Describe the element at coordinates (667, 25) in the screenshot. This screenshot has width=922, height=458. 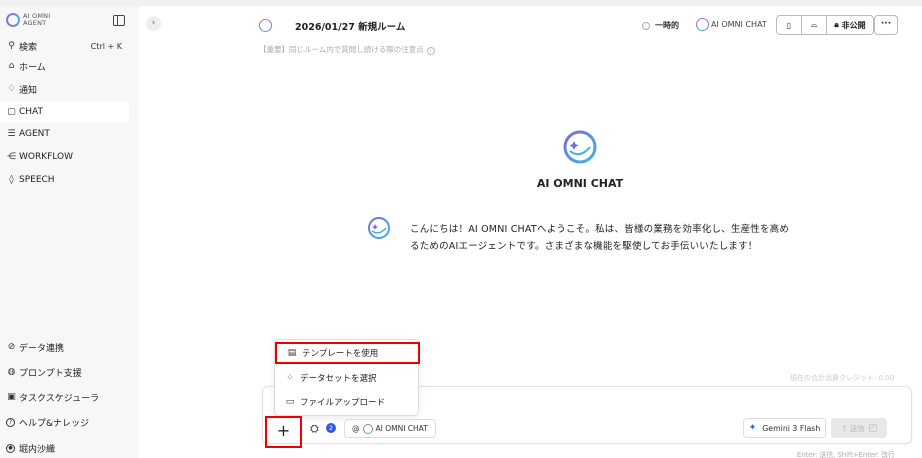
I see `temporary-label: 一時的` at that location.